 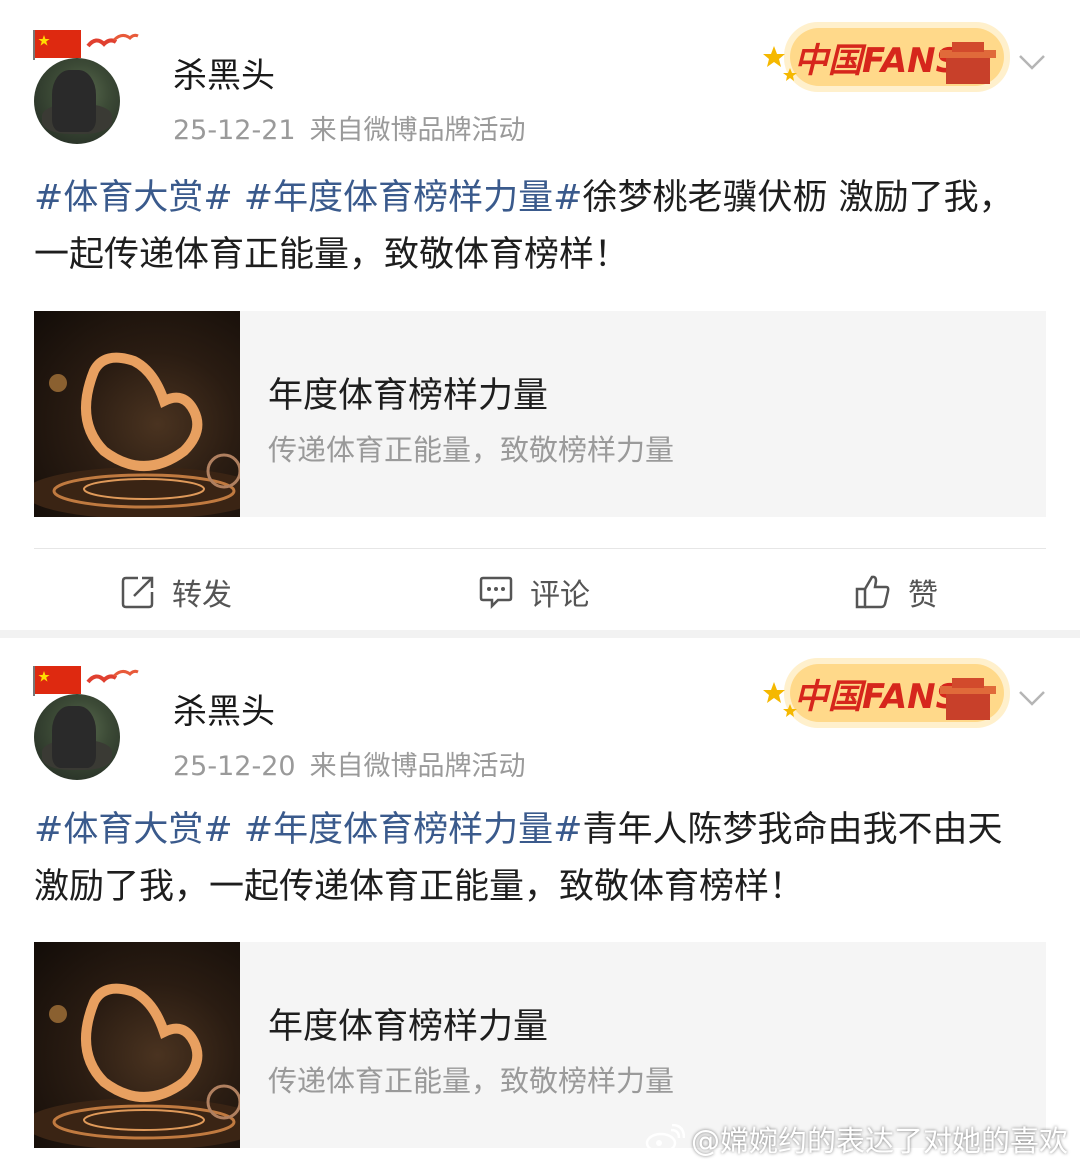 I want to click on comment-icon, so click(x=496, y=593).